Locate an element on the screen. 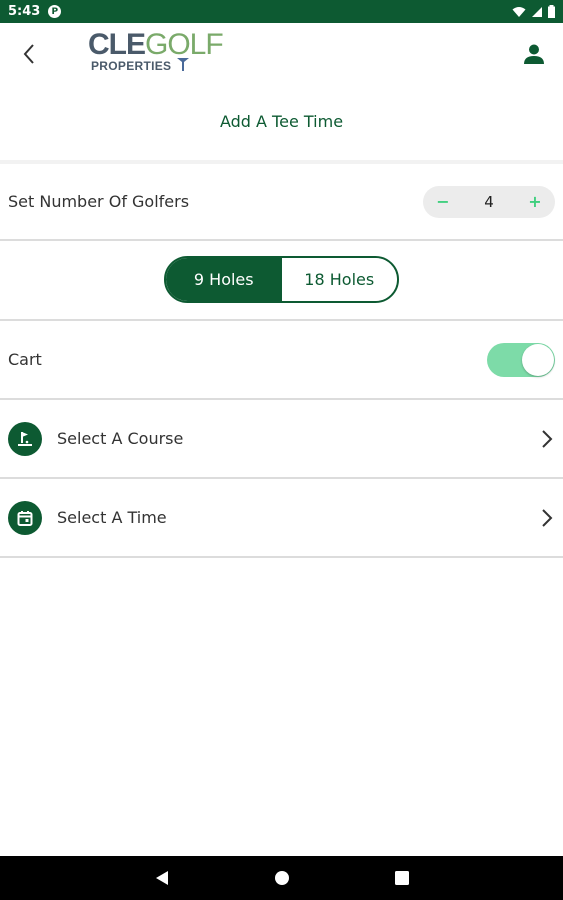 The height and width of the screenshot is (900, 563). profile-button is located at coordinates (534, 54).